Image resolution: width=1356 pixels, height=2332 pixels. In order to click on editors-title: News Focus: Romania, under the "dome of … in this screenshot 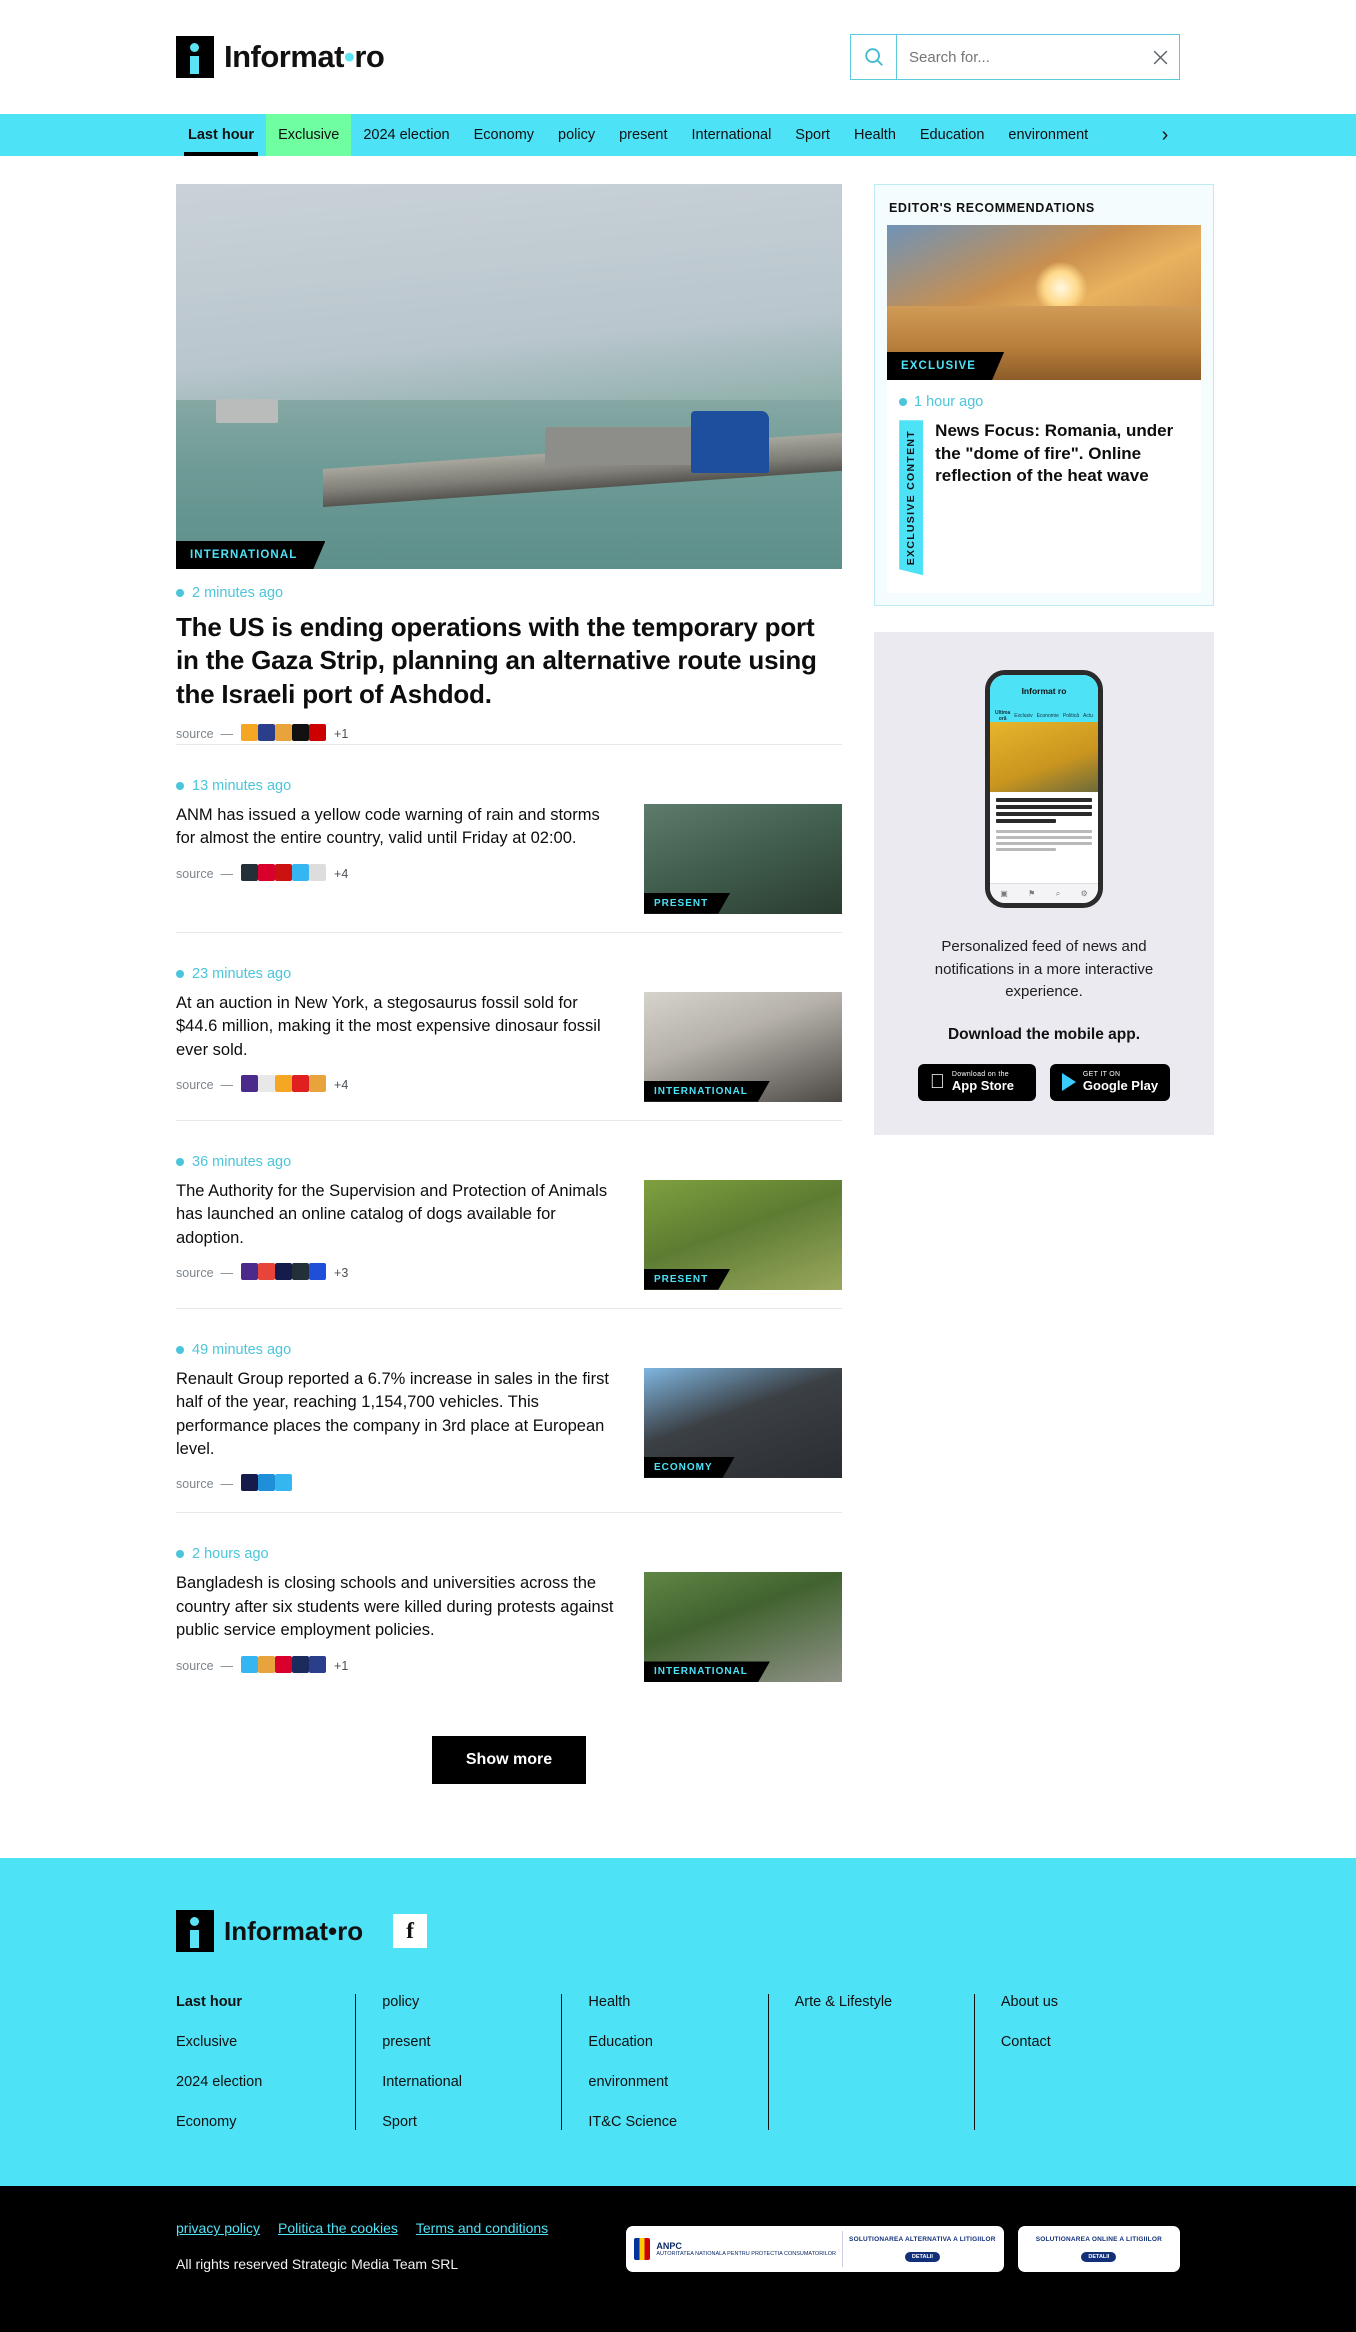, I will do `click(1062, 454)`.